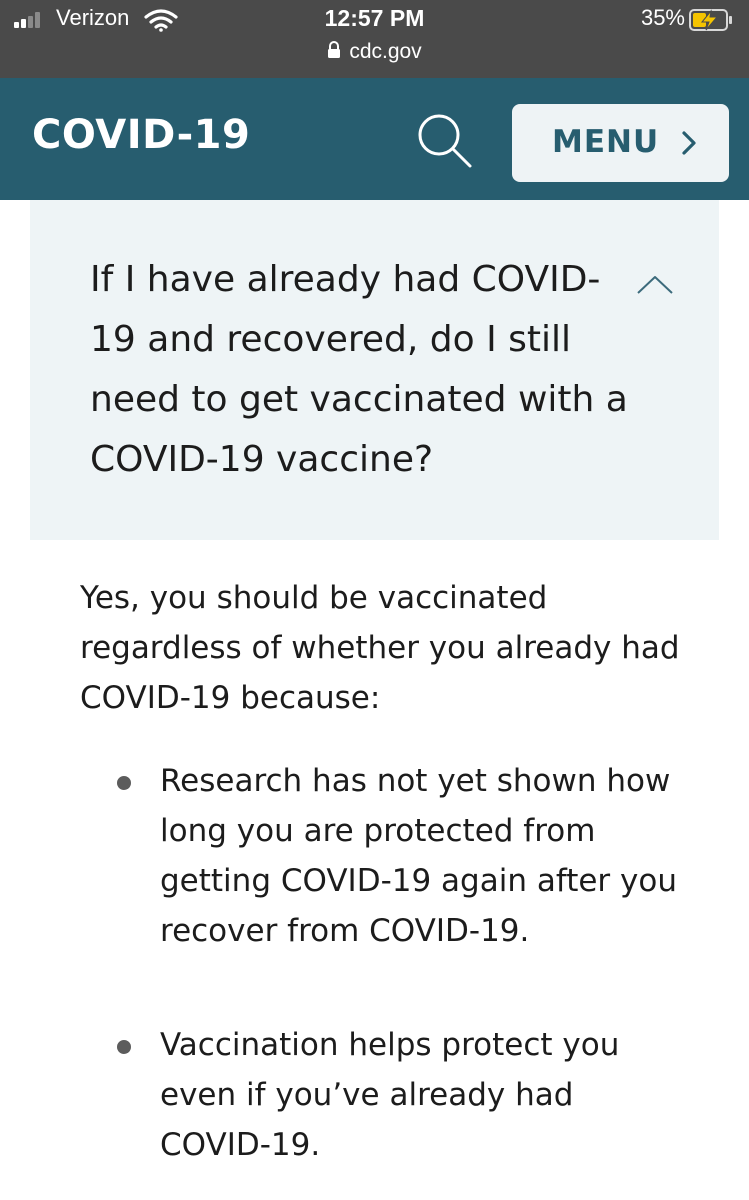  Describe the element at coordinates (334, 50) in the screenshot. I see `lock-icon` at that location.